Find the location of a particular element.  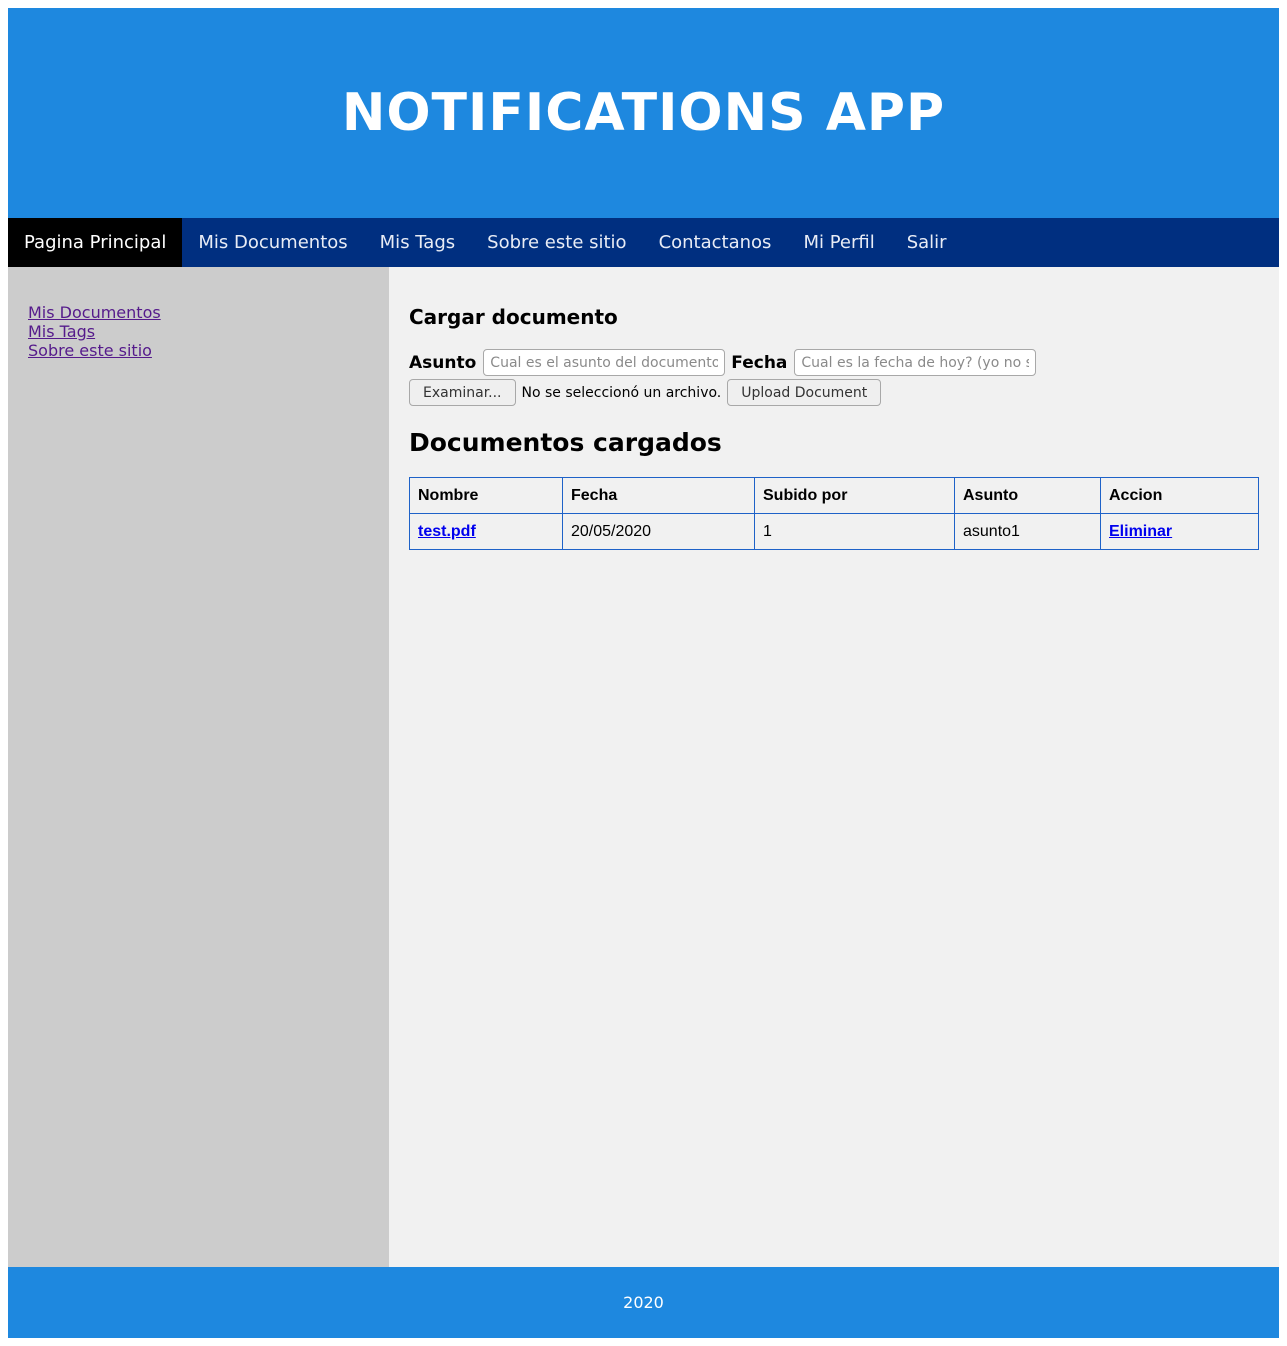

nav-item-mis-tags: Mis Tags is located at coordinates (417, 242).